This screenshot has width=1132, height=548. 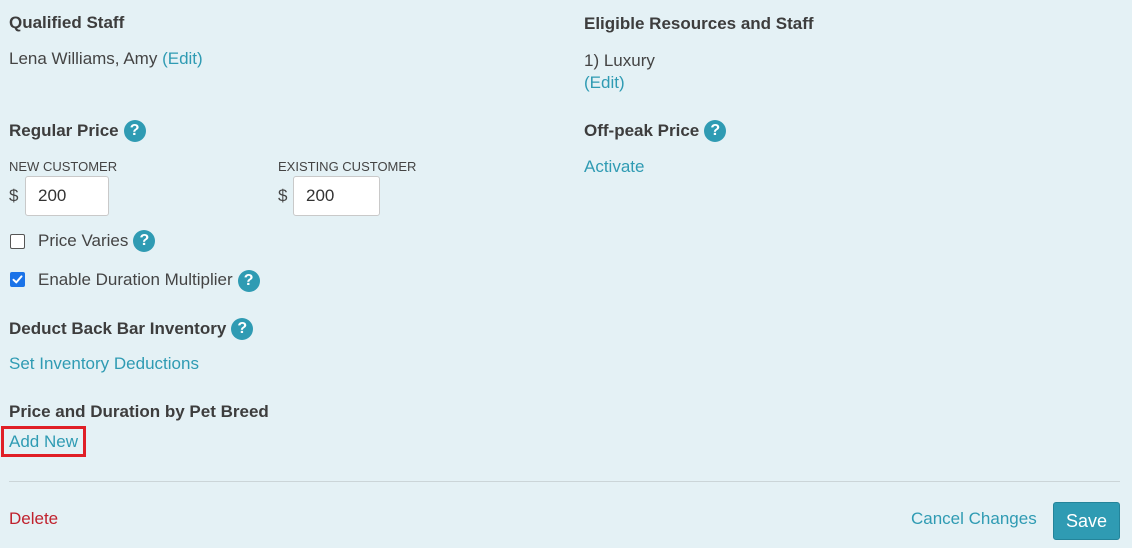 What do you see at coordinates (182, 58) in the screenshot?
I see `qualified-staff-edit-link: (Edit)` at bounding box center [182, 58].